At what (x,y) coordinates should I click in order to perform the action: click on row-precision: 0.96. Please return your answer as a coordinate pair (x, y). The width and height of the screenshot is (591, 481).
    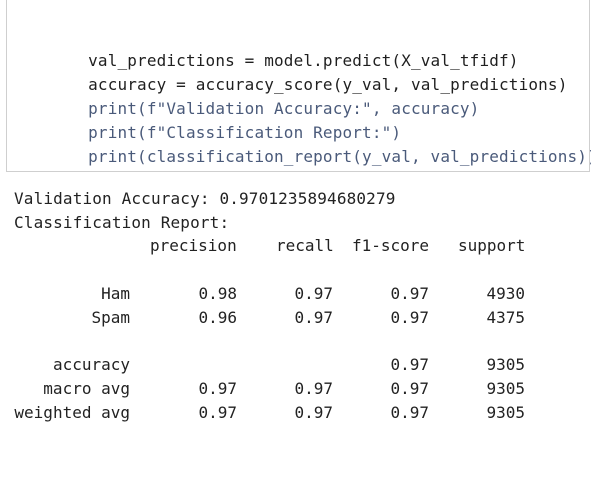
    Looking at the image, I should click on (217, 317).